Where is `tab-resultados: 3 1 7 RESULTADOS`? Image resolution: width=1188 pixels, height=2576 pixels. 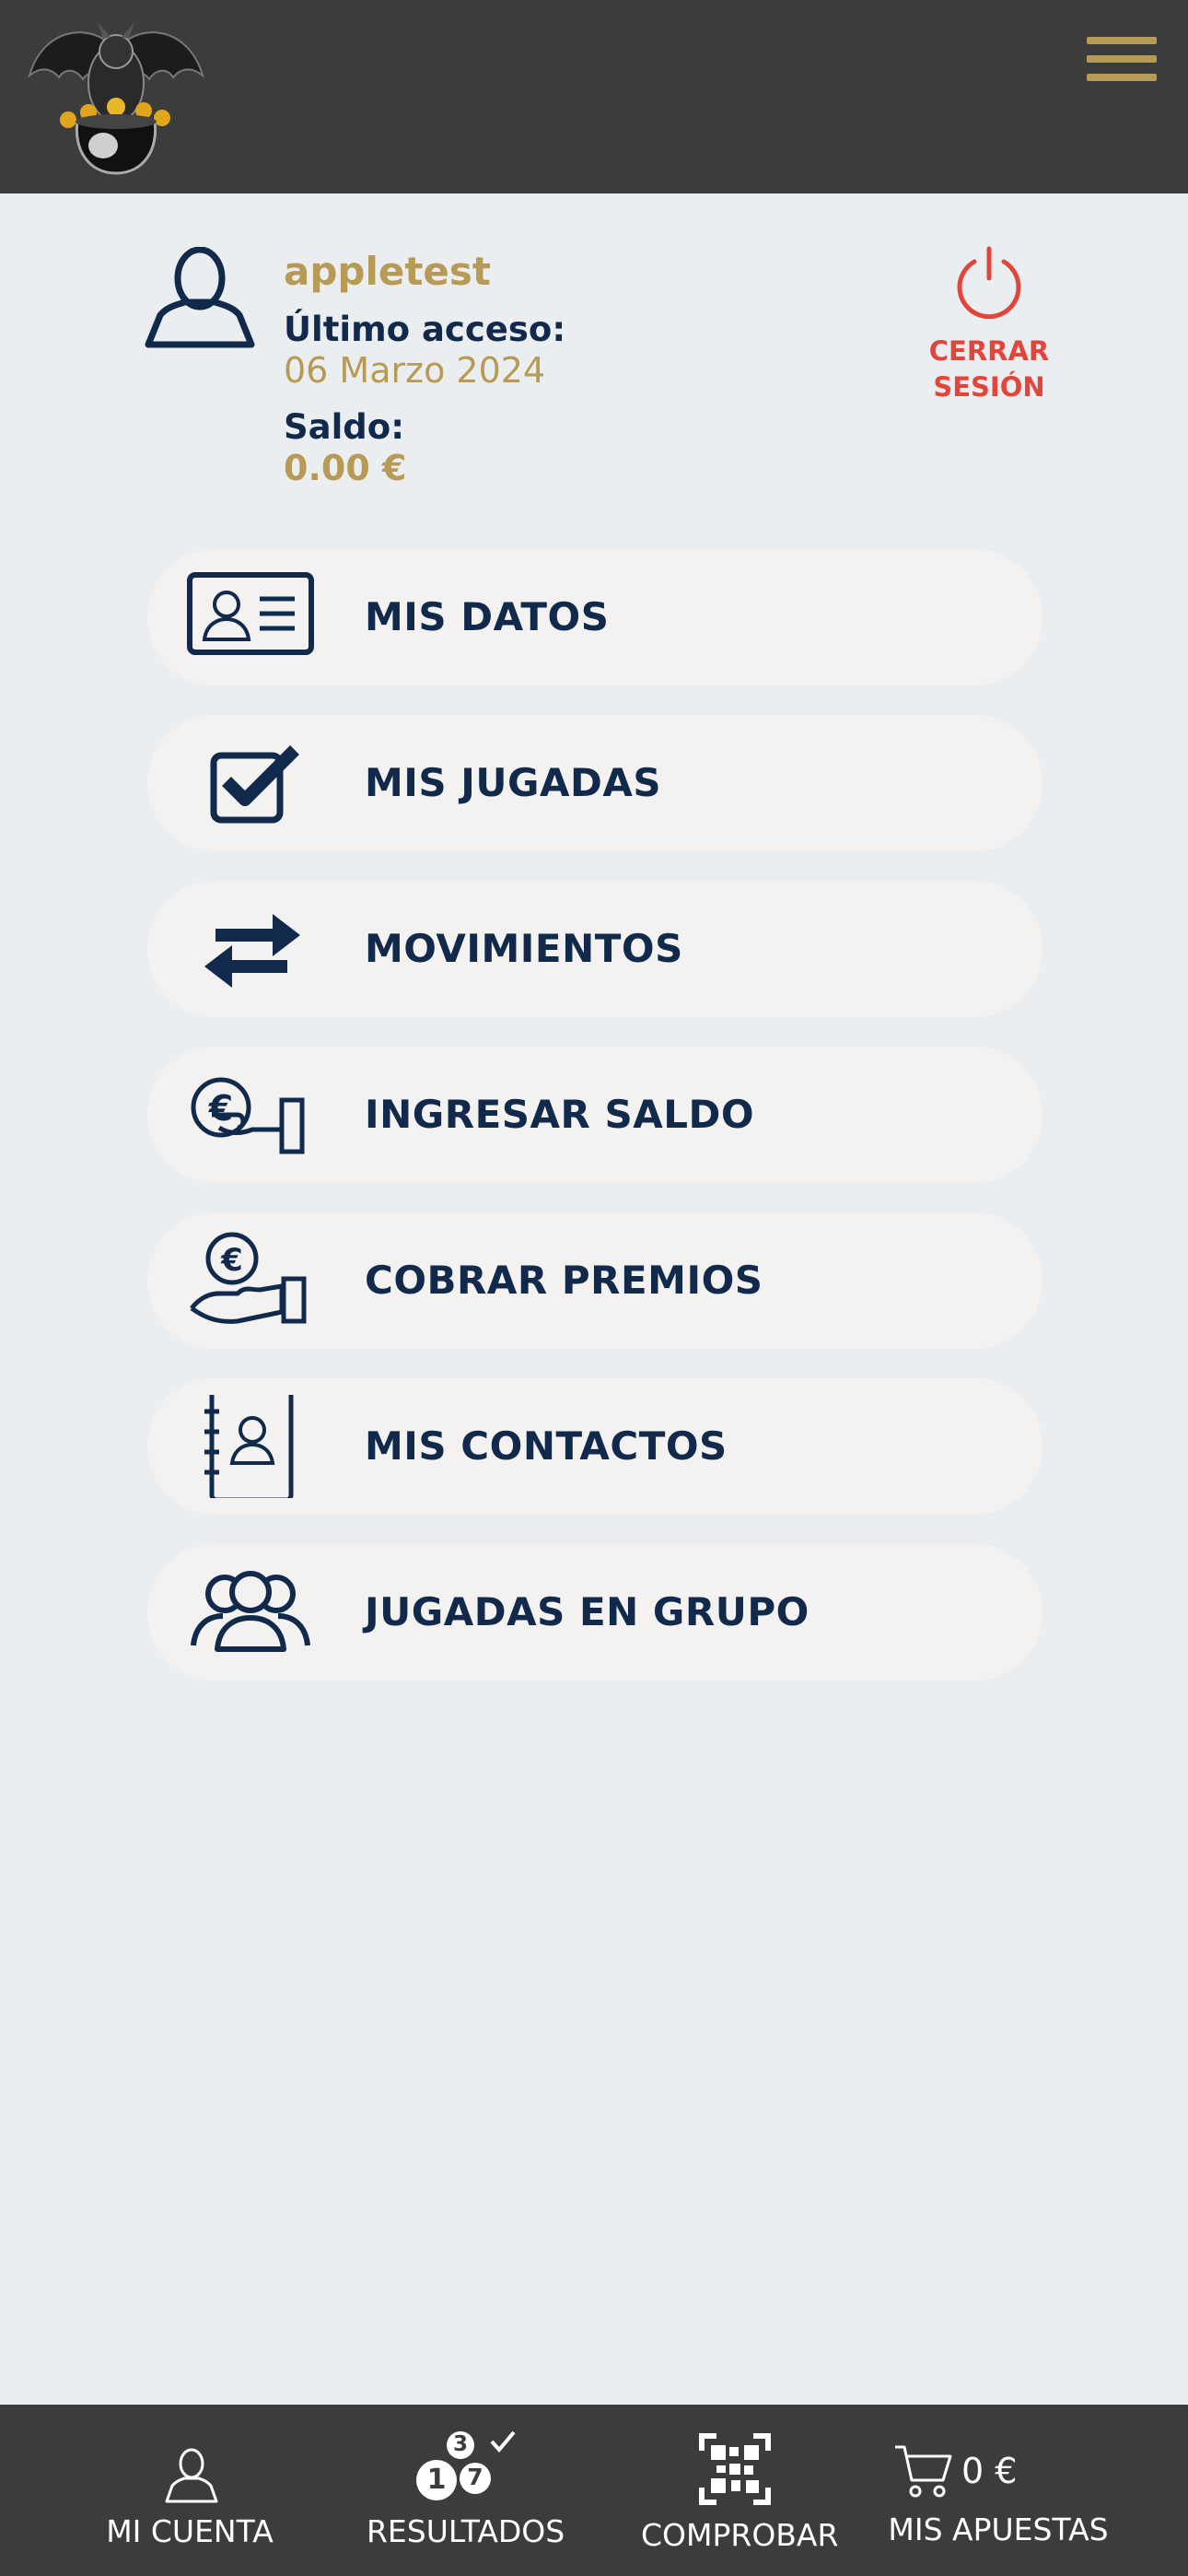
tab-resultados: 3 1 7 RESULTADOS is located at coordinates (466, 2491).